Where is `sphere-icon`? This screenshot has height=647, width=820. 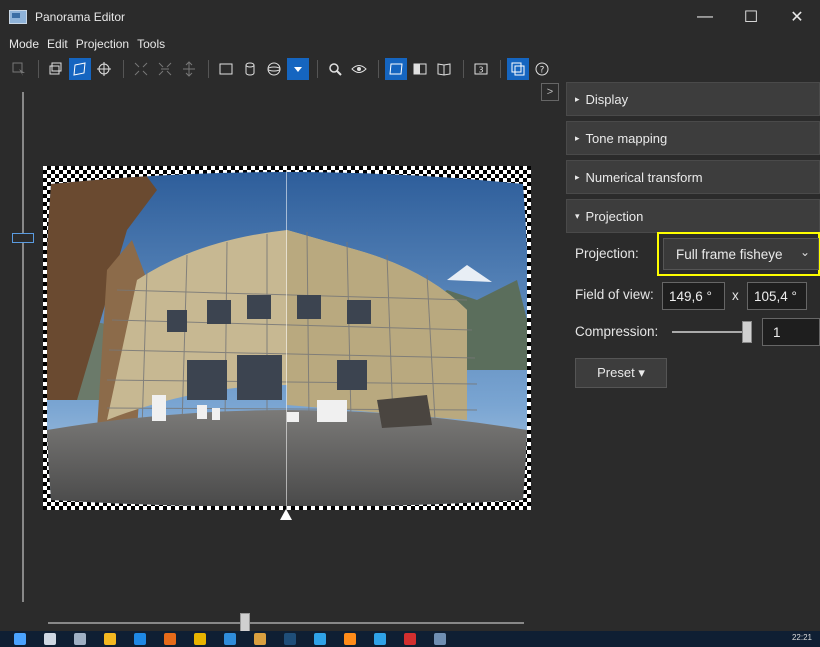 sphere-icon is located at coordinates (274, 69).